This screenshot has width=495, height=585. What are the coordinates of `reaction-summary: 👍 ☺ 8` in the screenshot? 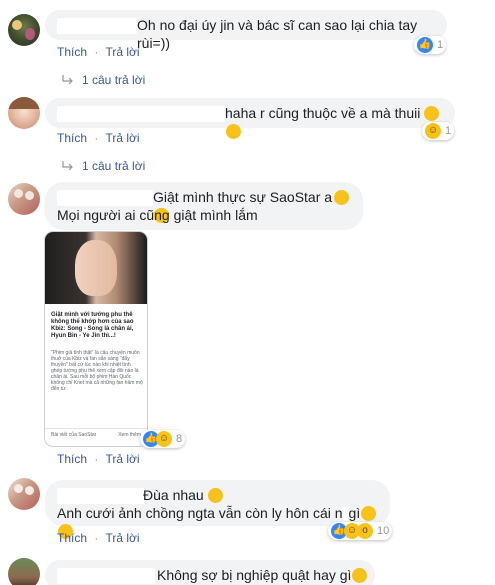 It's located at (163, 439).